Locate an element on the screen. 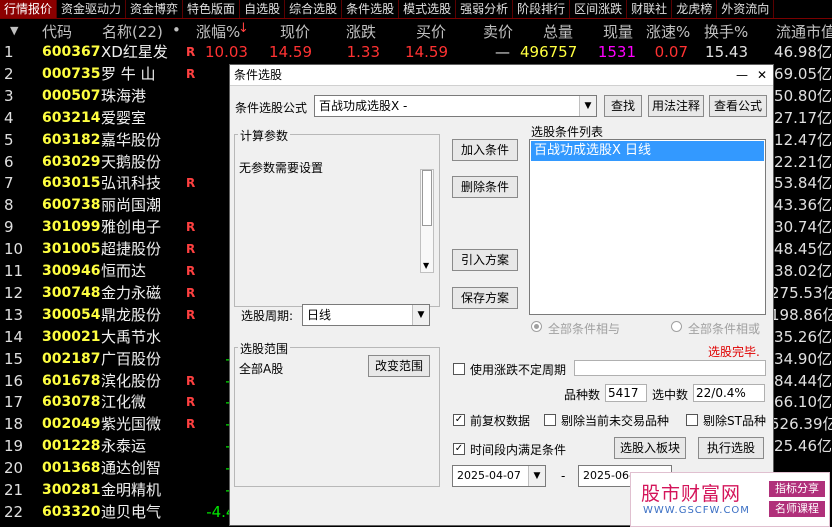  scrollbar-thumb is located at coordinates (427, 198).